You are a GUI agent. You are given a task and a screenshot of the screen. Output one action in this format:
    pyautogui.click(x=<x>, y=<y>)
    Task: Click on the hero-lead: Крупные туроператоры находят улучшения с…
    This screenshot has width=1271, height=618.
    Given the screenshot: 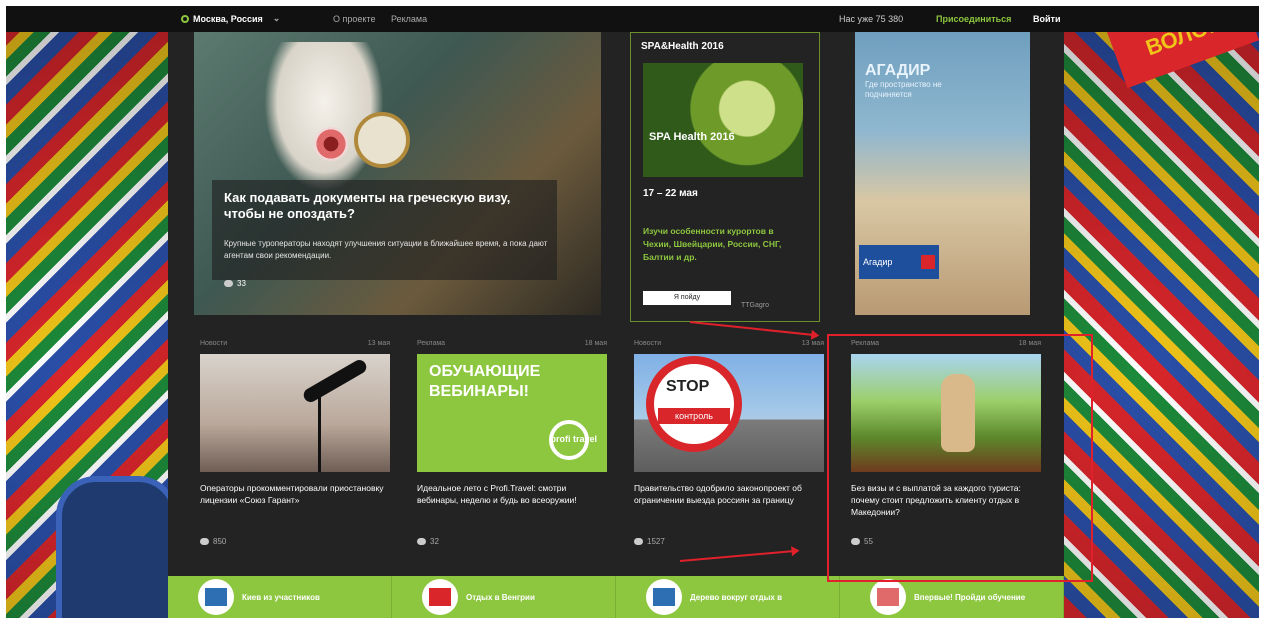 What is the action you would take?
    pyautogui.click(x=386, y=249)
    